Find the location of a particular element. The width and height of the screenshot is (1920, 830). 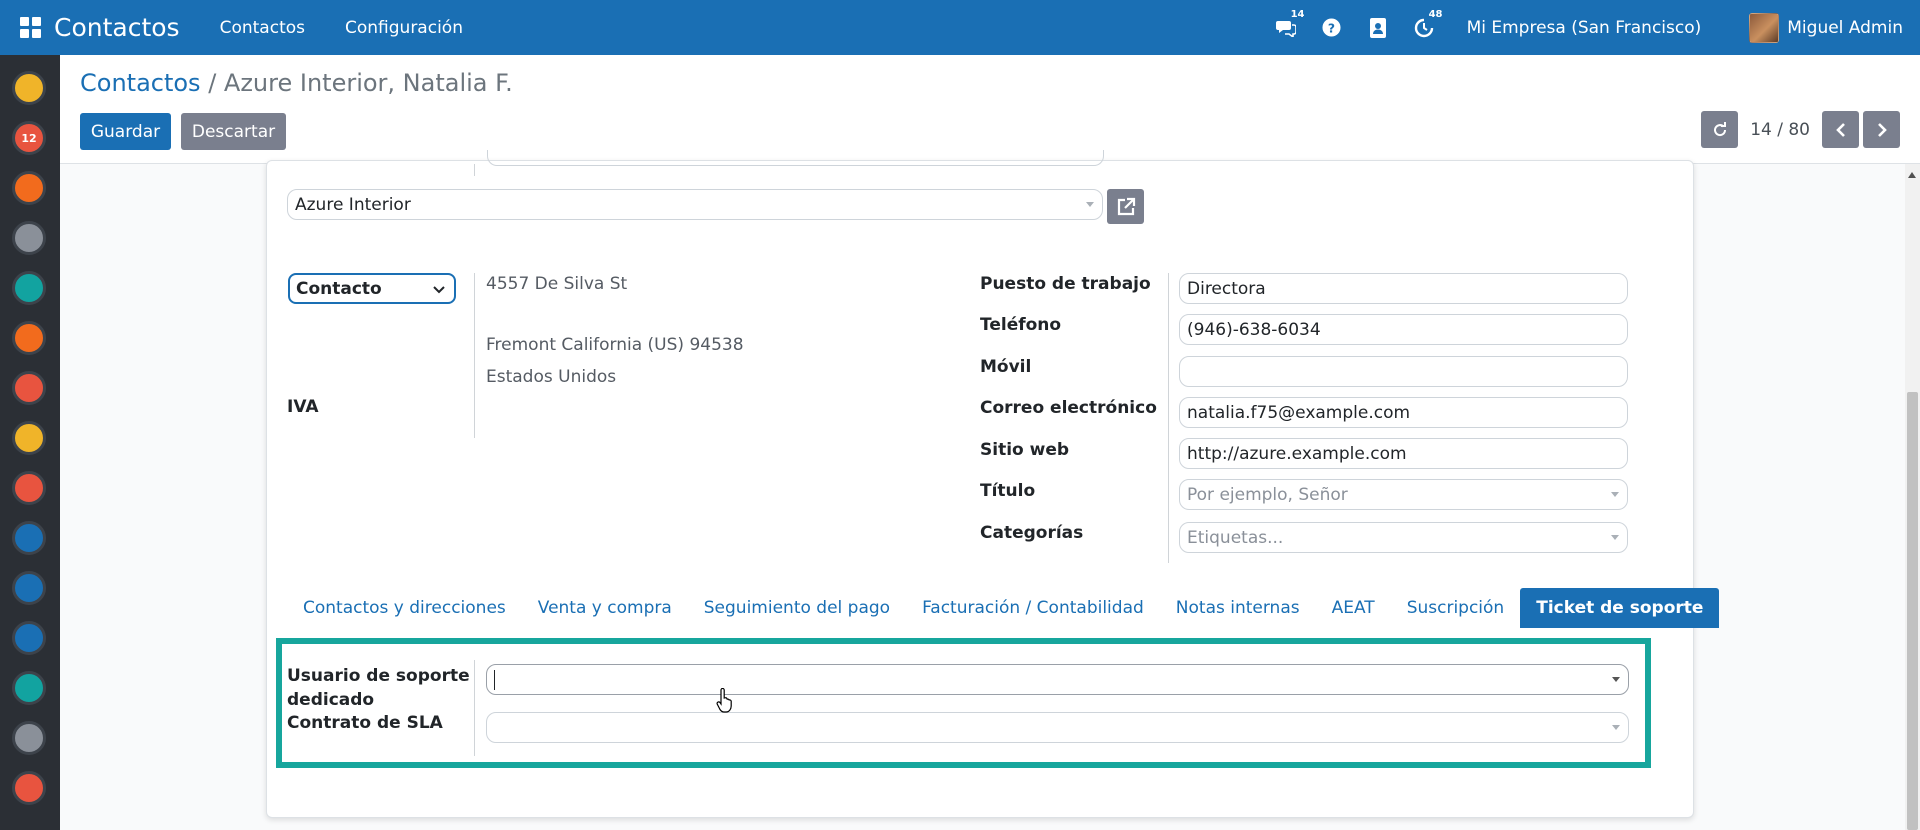

address-type-select: Contacto is located at coordinates (372, 288).